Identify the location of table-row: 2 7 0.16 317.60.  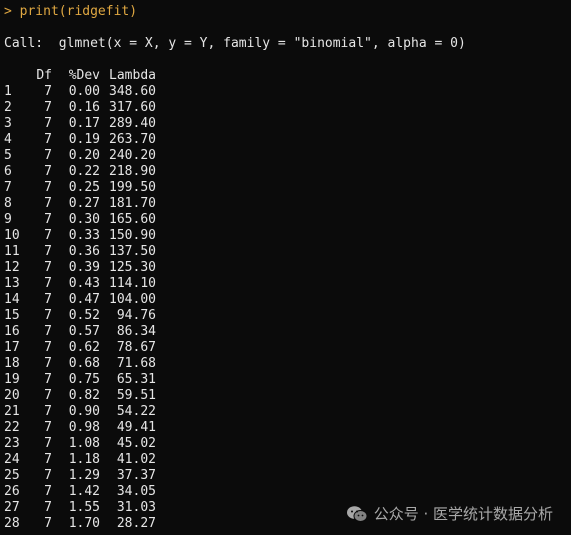
(80, 108).